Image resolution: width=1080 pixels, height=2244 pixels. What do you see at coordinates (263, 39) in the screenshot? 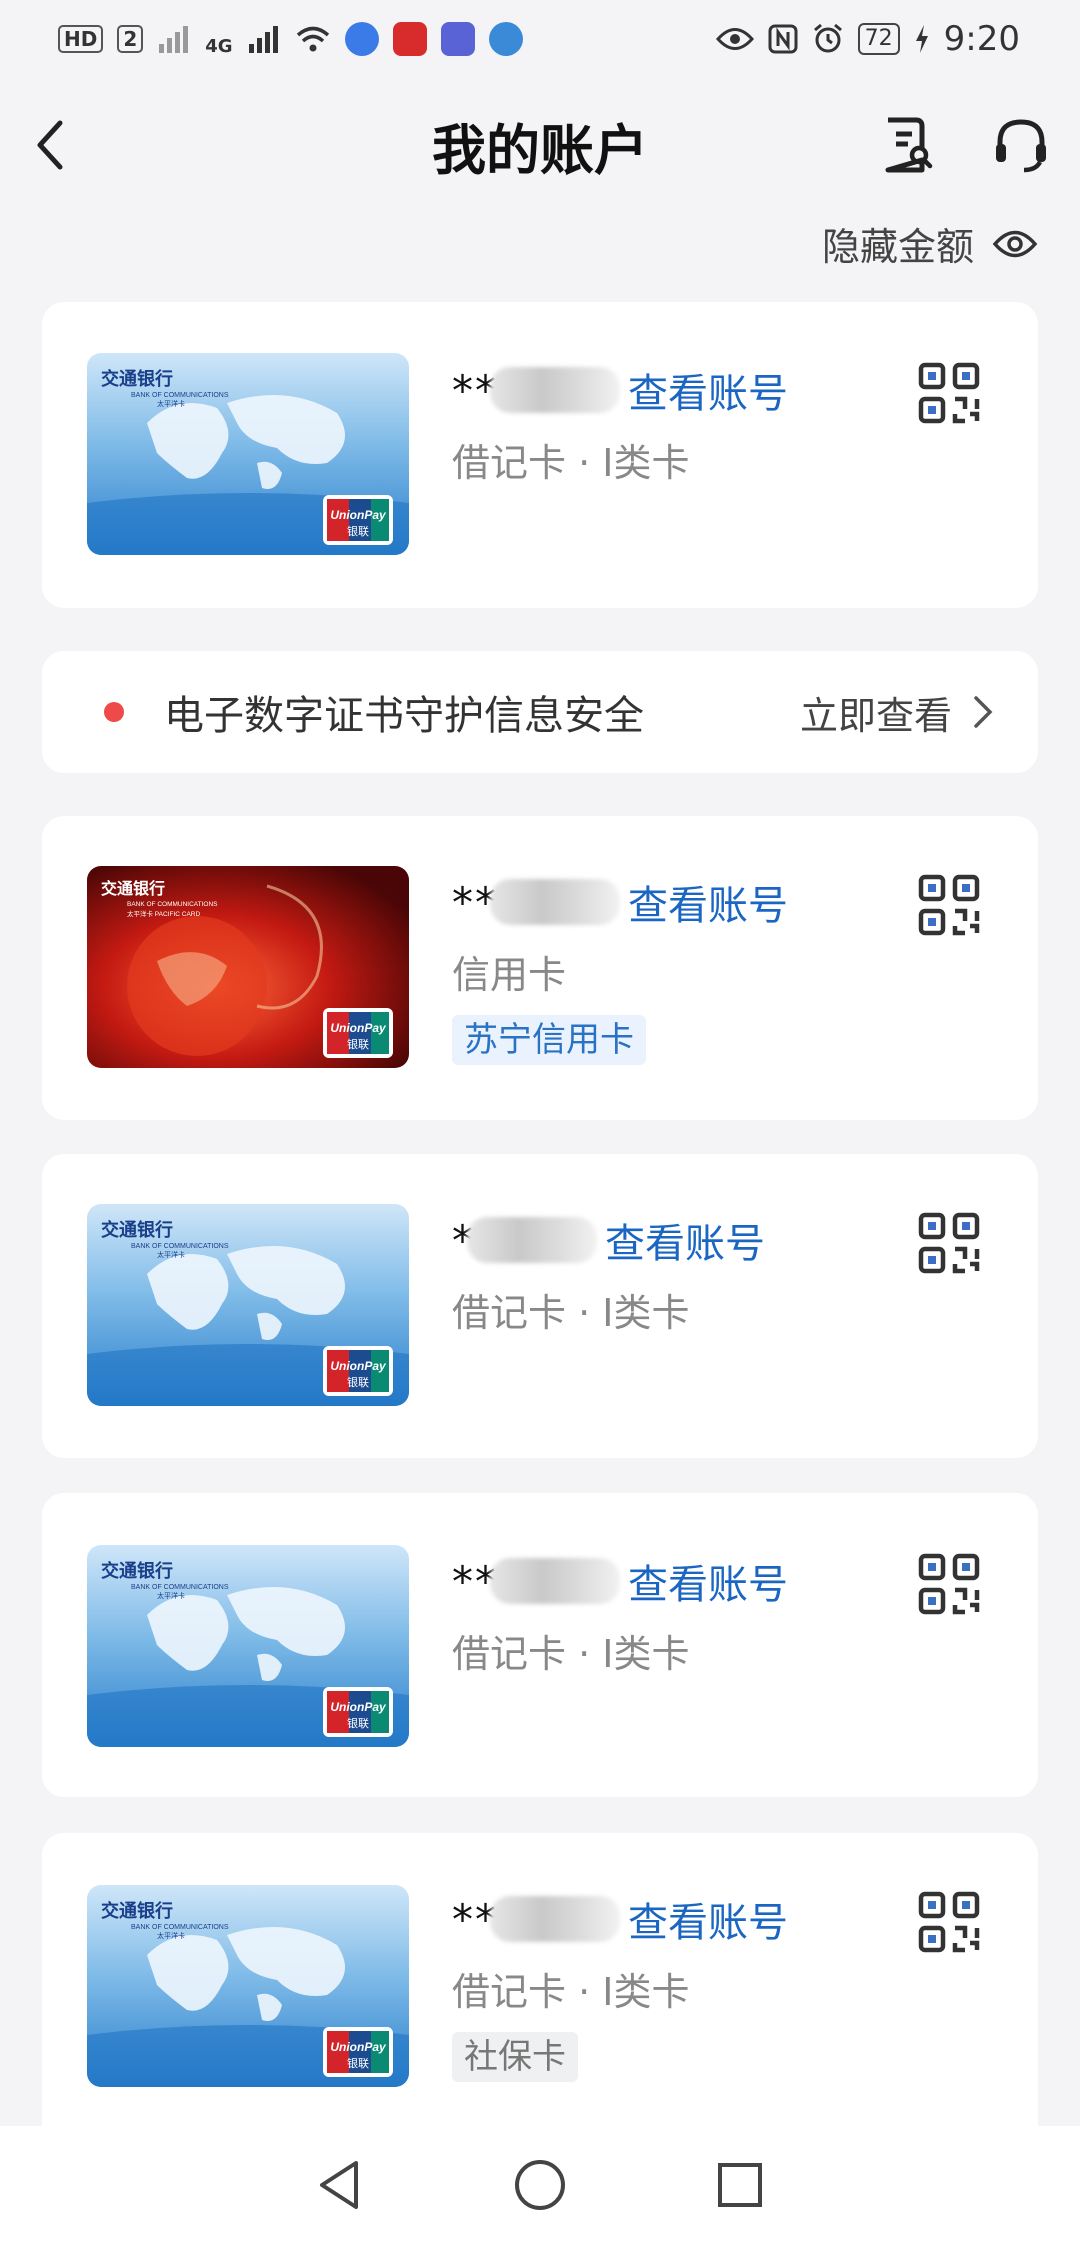
I see `signal-icon` at bounding box center [263, 39].